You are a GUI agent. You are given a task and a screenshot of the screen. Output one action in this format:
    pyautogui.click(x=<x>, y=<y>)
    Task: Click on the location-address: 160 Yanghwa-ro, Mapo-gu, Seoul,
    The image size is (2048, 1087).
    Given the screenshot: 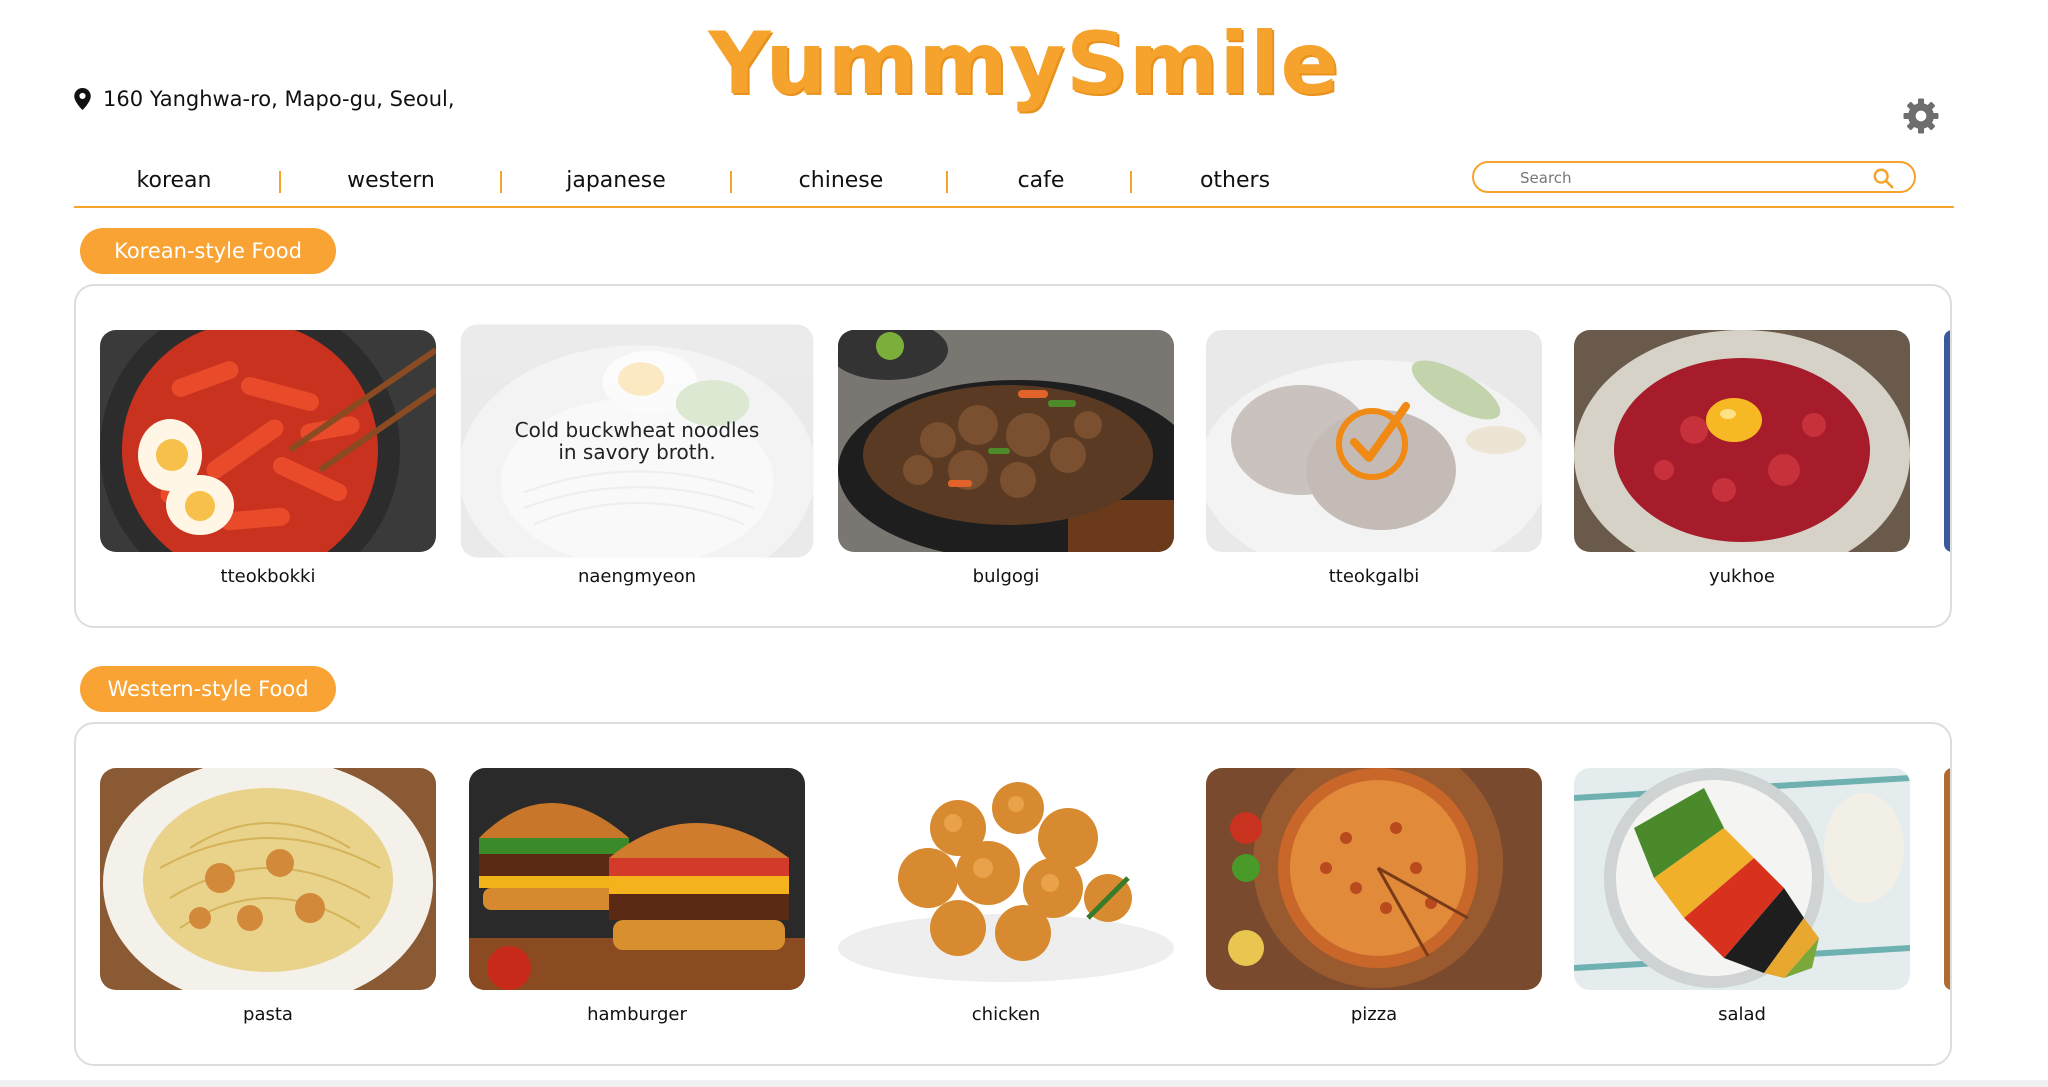 What is the action you would take?
    pyautogui.click(x=264, y=99)
    